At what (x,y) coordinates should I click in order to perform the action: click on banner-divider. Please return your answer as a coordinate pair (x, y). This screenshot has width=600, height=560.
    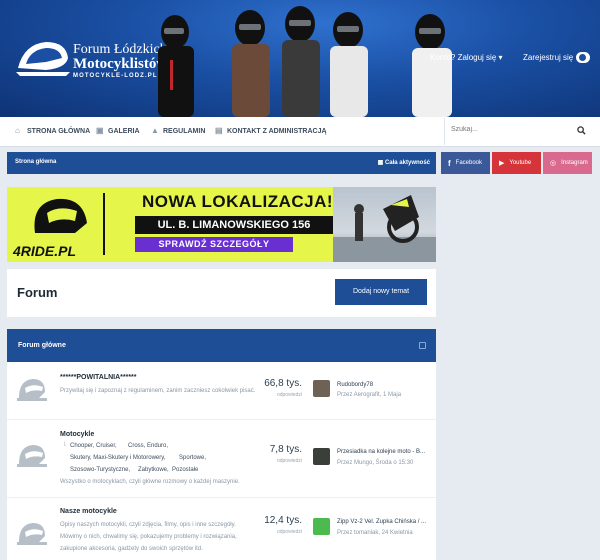
    Looking at the image, I should click on (104, 224).